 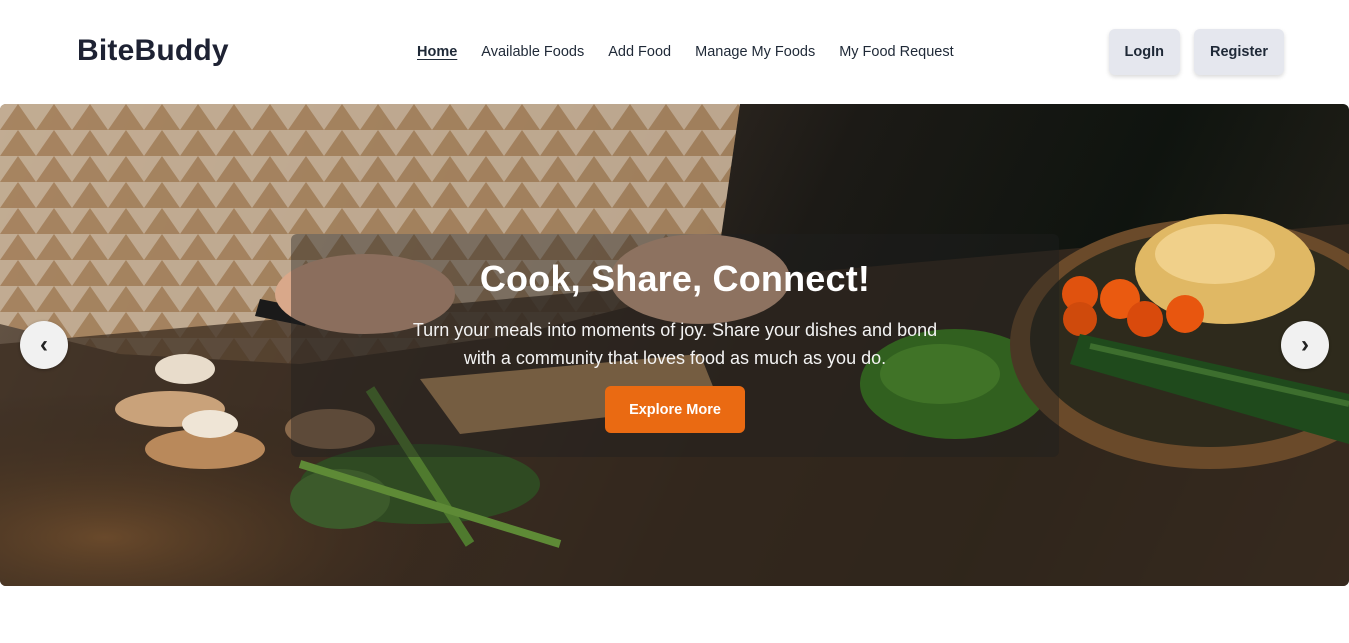 I want to click on chevron-right-icon: ›, so click(x=1305, y=344).